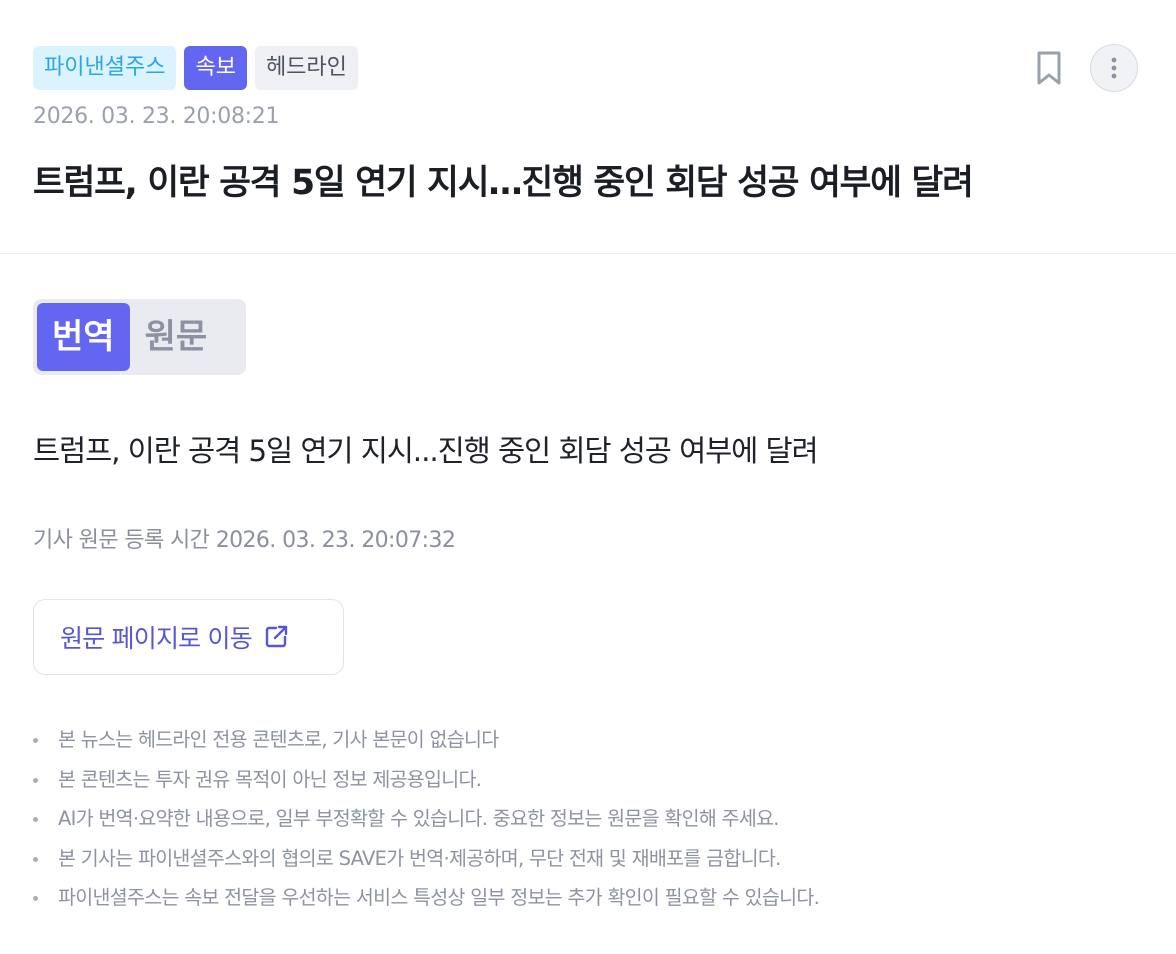 This screenshot has width=1176, height=954. I want to click on tag-row: 파이낸셜주스 속보 헤드라인, so click(195, 68).